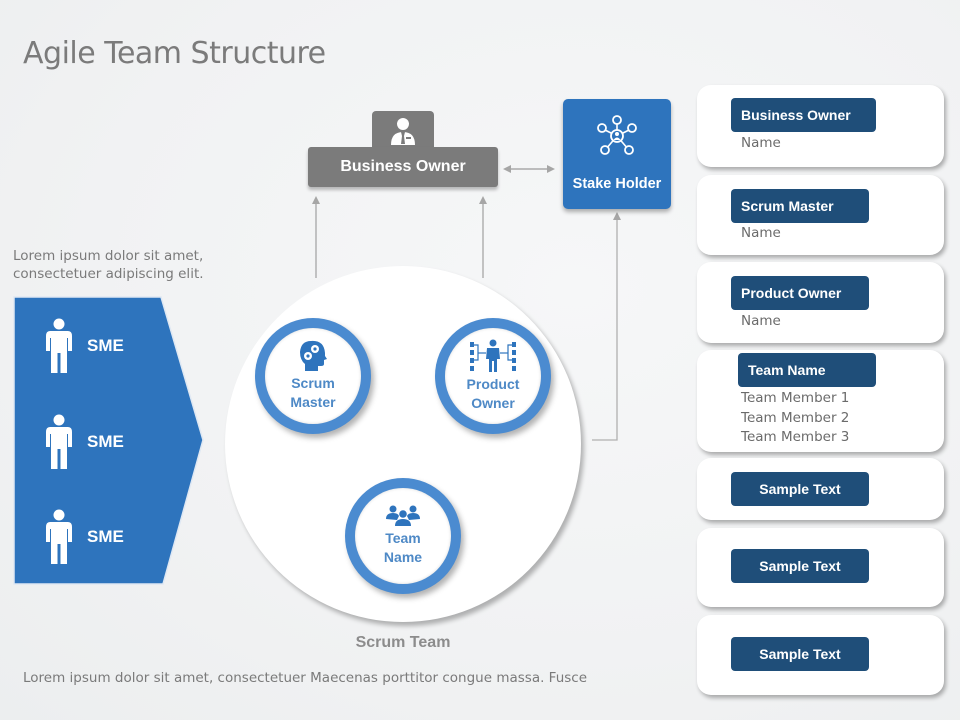 This screenshot has height=720, width=960. I want to click on role-inner: Product Owner, so click(493, 376).